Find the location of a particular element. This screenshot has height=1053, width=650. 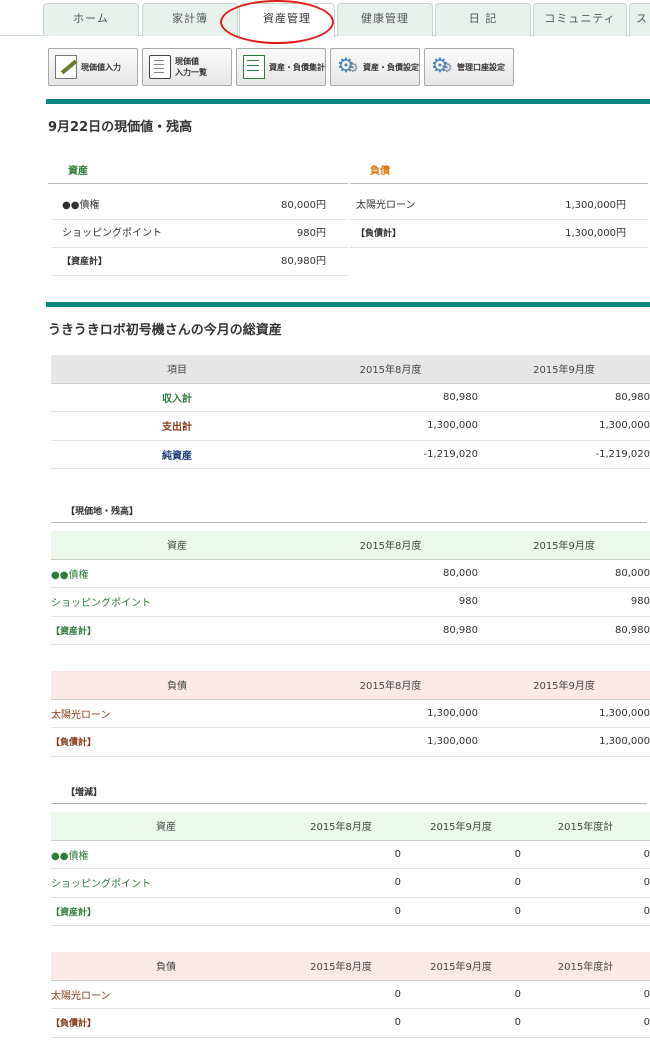

button-label: 管理口座設定 is located at coordinates (481, 67).